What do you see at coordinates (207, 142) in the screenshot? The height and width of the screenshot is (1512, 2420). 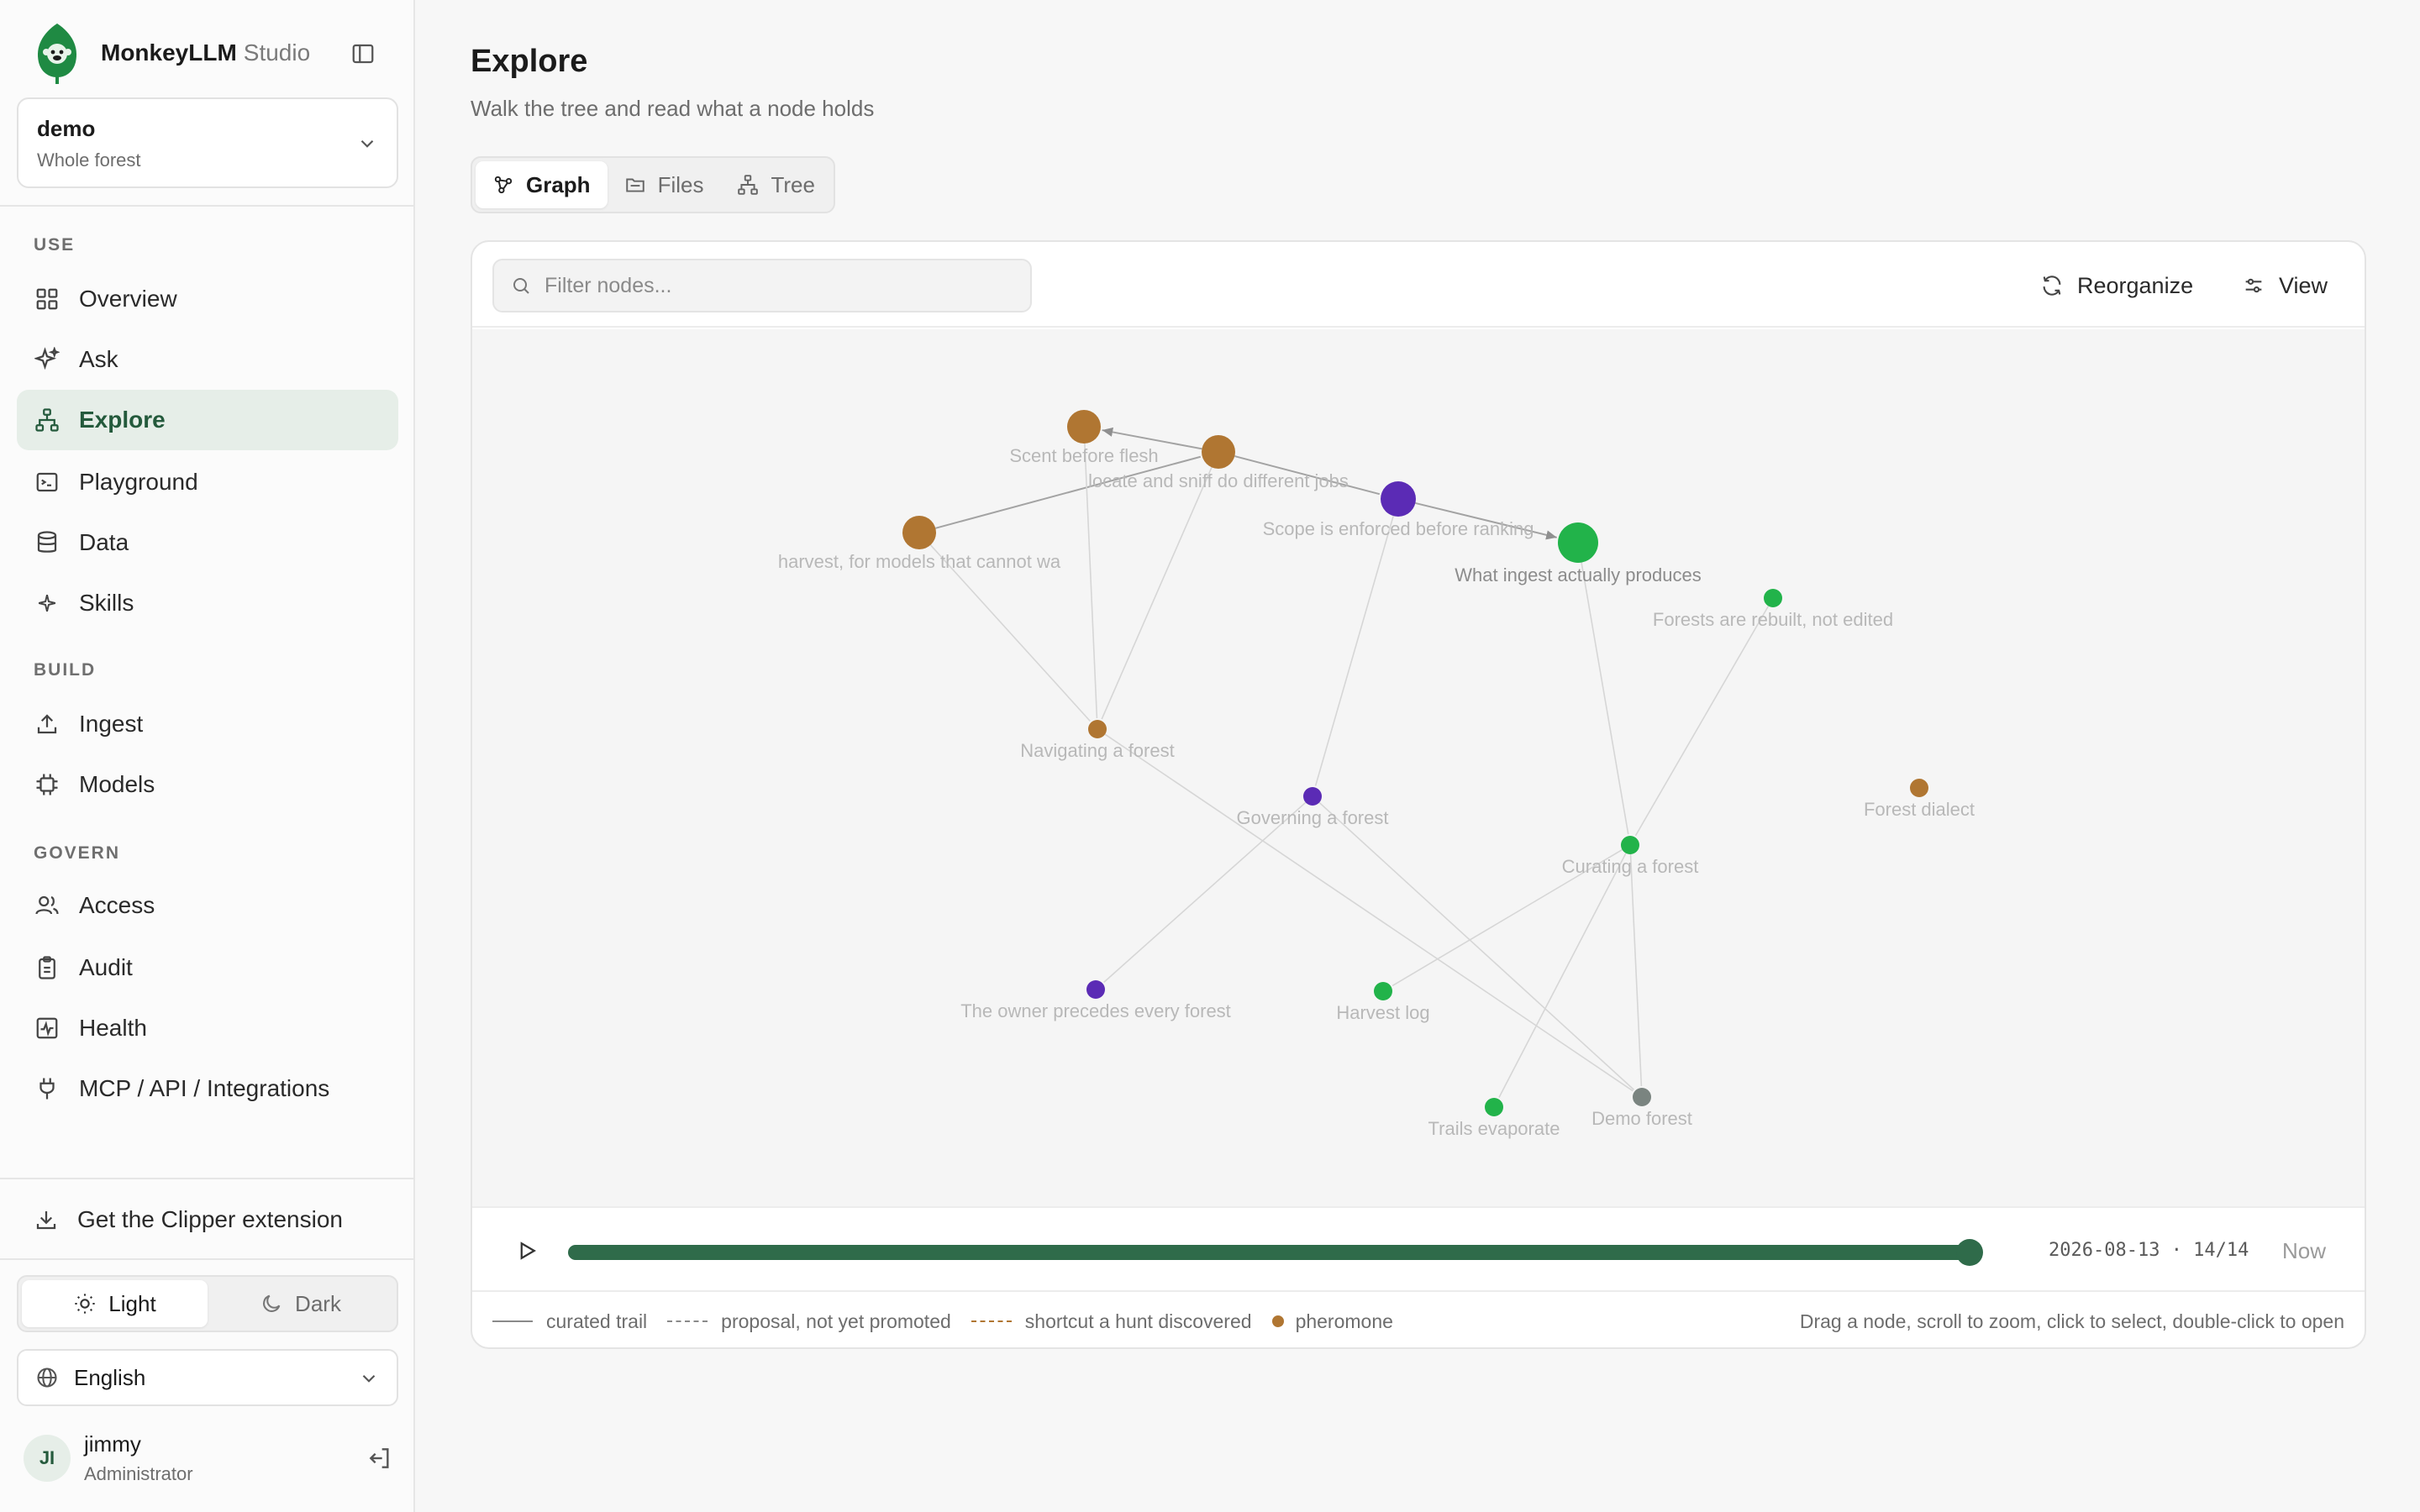 I see `workspace-selector: demo Whole forest` at bounding box center [207, 142].